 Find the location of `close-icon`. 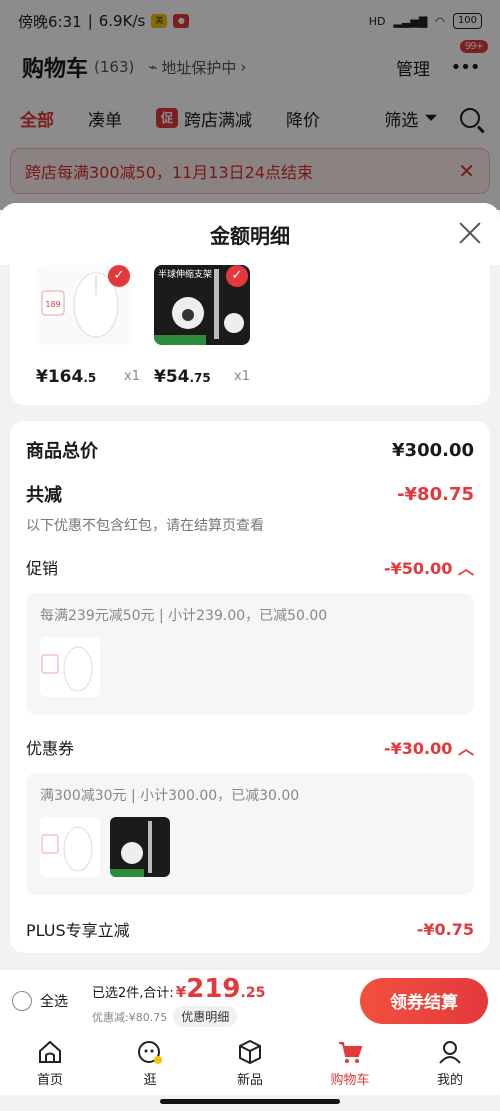

close-icon is located at coordinates (470, 233).